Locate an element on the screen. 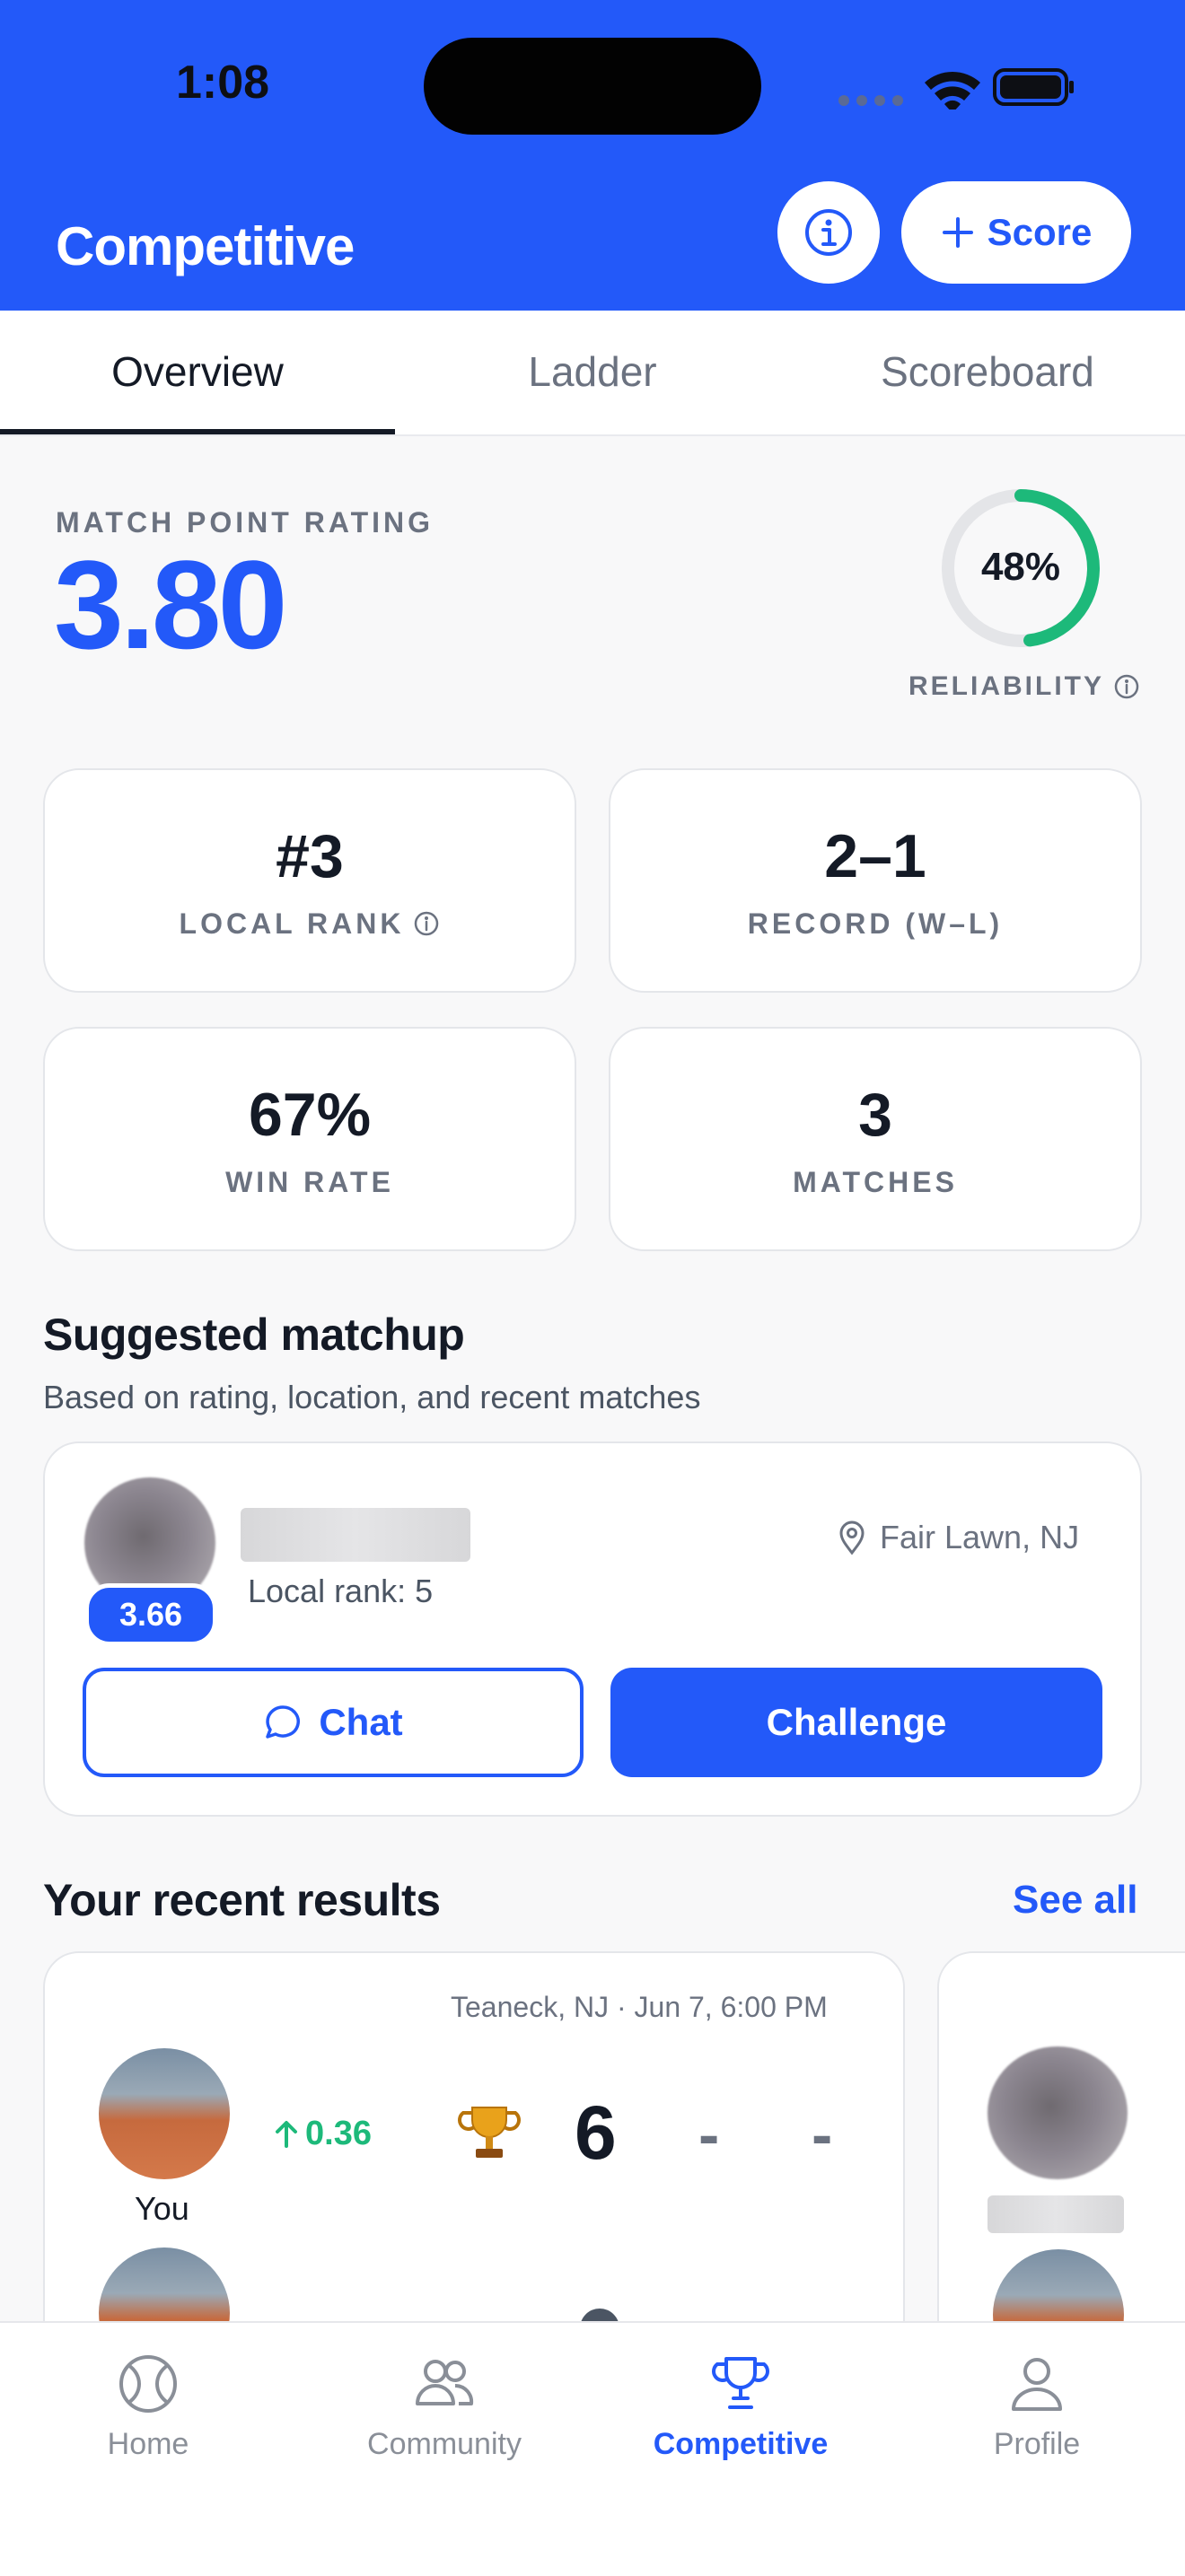 This screenshot has height=2576, width=1185. reliability-value: 48% is located at coordinates (1020, 567).